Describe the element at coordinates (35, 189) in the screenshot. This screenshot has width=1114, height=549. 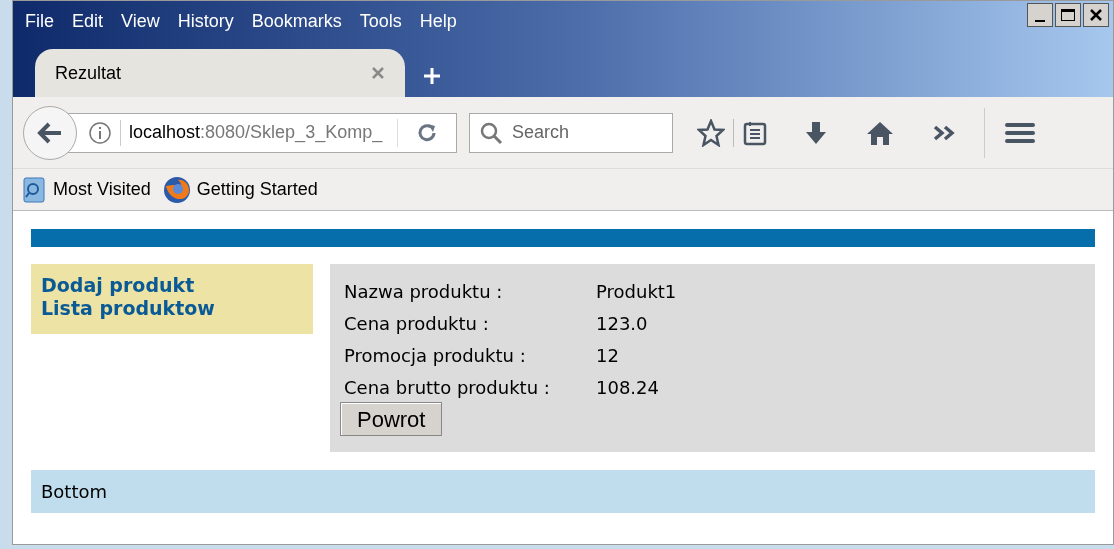
I see `bookmark-folder-icon` at that location.